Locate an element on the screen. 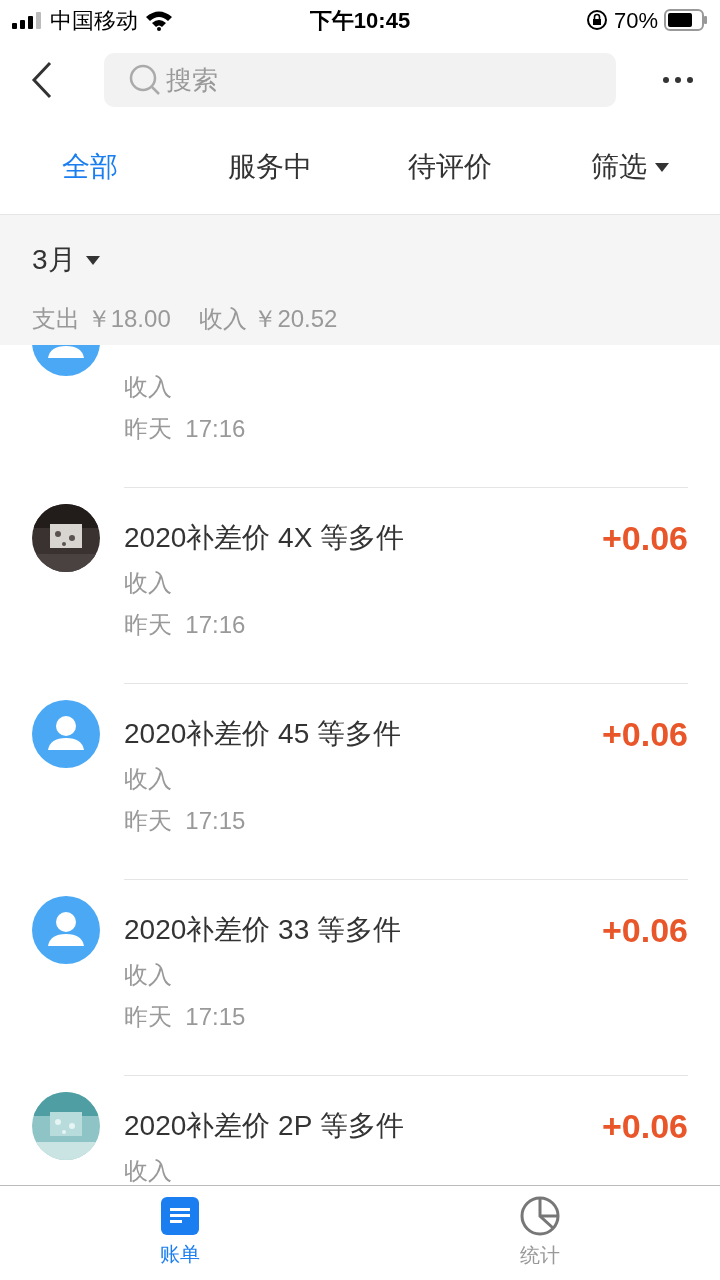  rotation-lock-icon is located at coordinates (596, 20).